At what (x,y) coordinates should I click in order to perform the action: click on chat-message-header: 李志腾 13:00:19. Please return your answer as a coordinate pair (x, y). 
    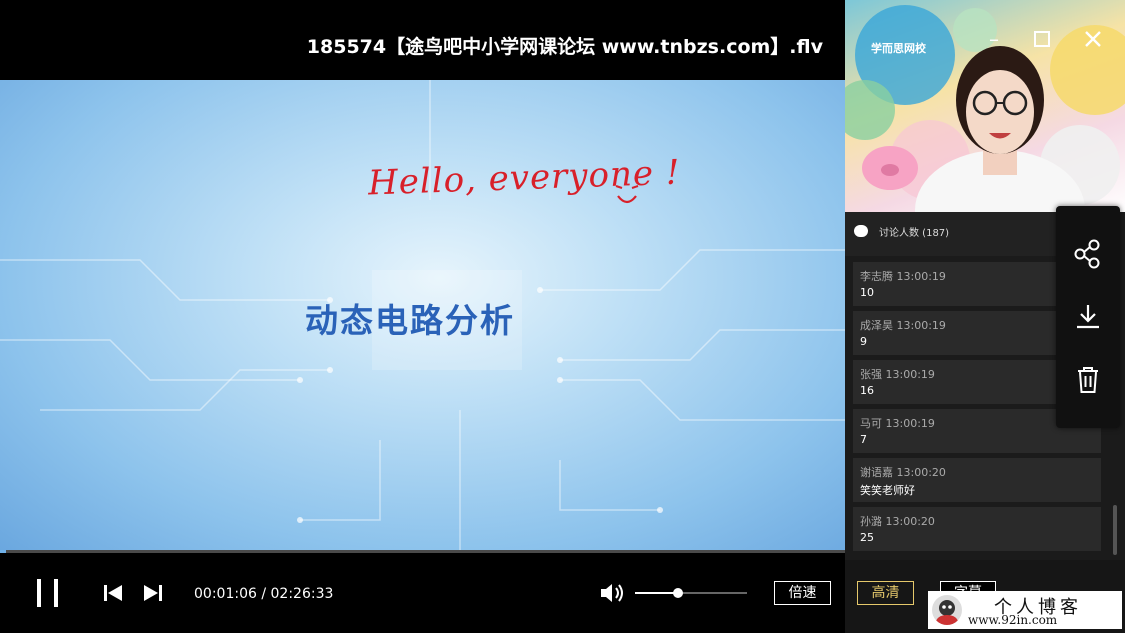
    Looking at the image, I should click on (903, 276).